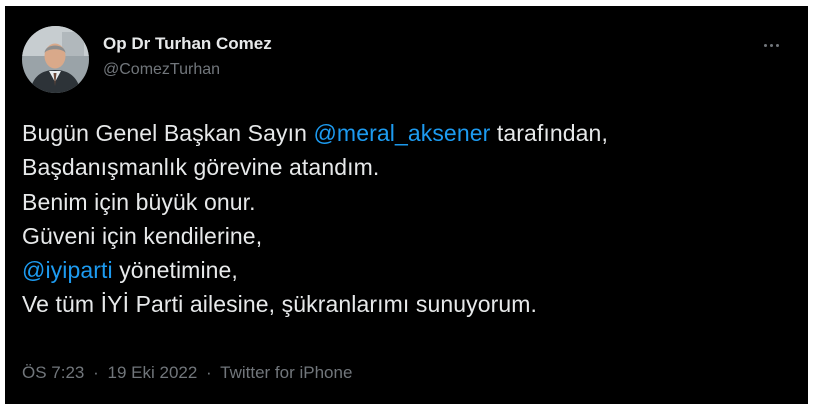 The height and width of the screenshot is (412, 815). What do you see at coordinates (67, 270) in the screenshot?
I see `mention-link: @iyiparti` at bounding box center [67, 270].